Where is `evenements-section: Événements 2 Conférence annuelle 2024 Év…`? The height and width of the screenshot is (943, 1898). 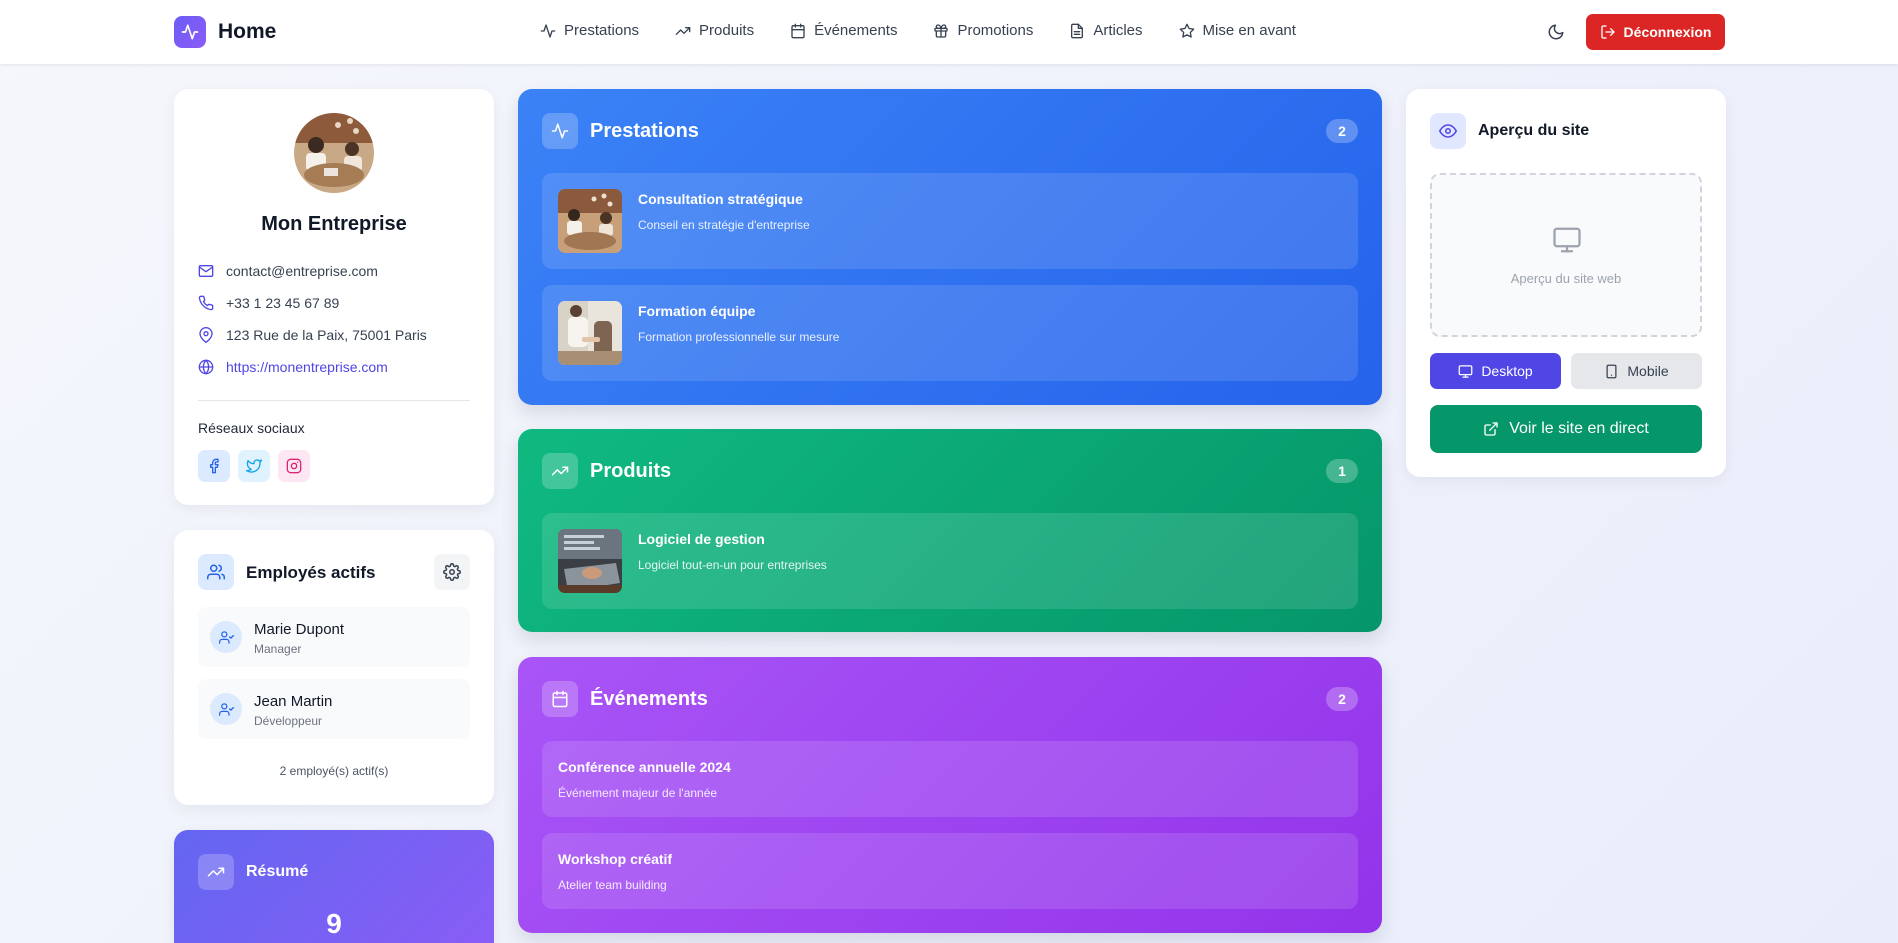 evenements-section: Événements 2 Conférence annuelle 2024 Év… is located at coordinates (950, 795).